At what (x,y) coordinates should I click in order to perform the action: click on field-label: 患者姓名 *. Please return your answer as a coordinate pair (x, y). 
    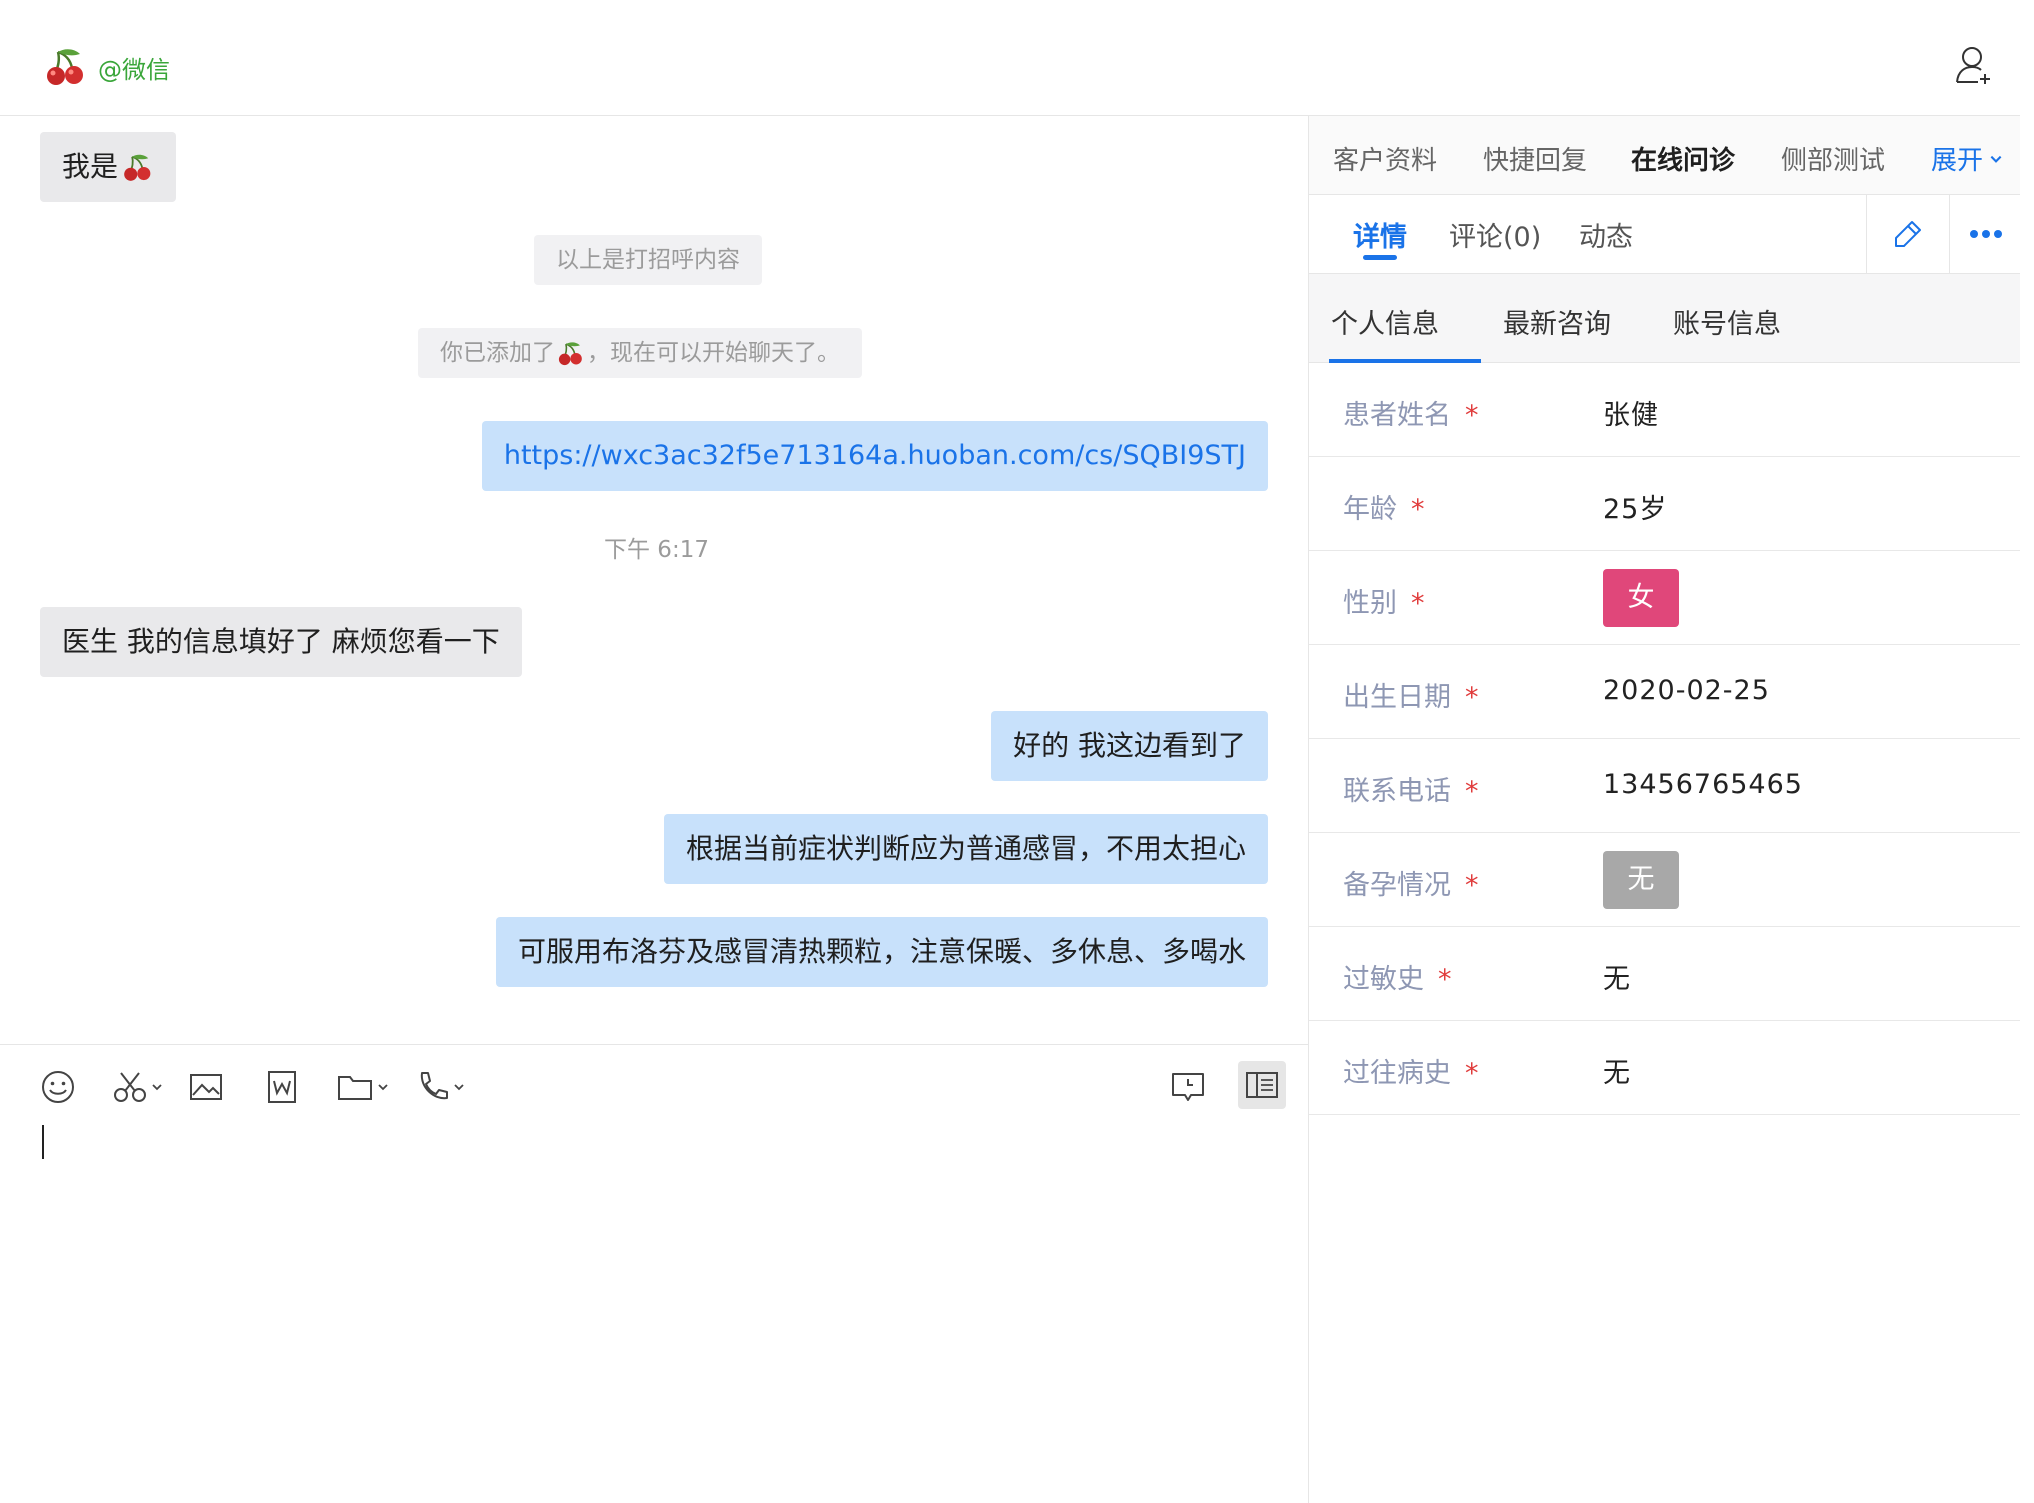
    Looking at the image, I should click on (1411, 415).